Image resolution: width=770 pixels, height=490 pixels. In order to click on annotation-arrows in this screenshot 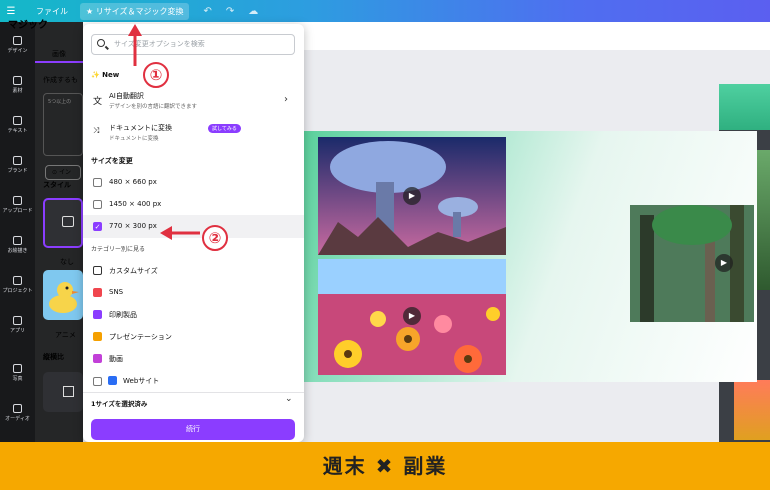, I will do `click(164, 132)`.